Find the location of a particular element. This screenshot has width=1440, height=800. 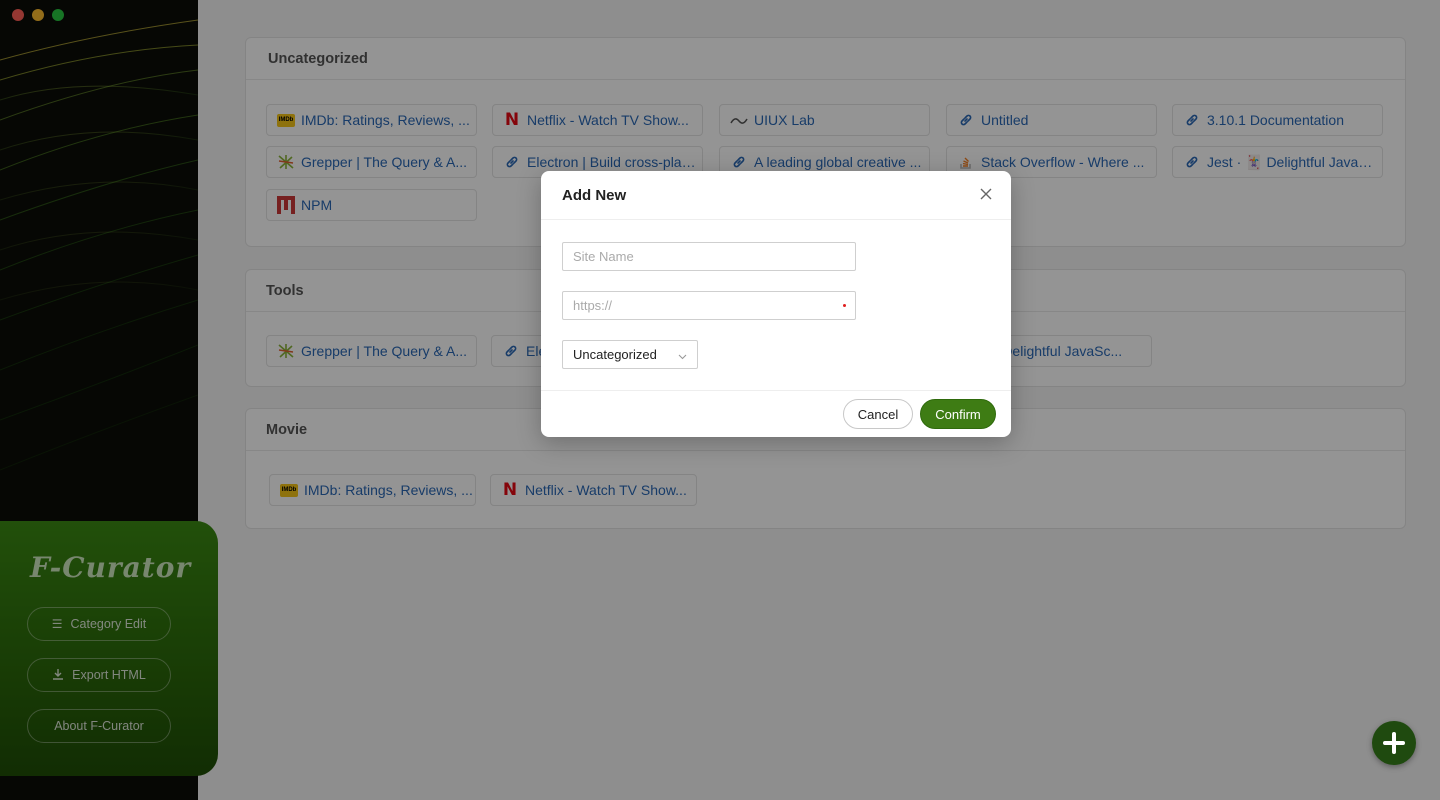

plus-icon is located at coordinates (1394, 743).